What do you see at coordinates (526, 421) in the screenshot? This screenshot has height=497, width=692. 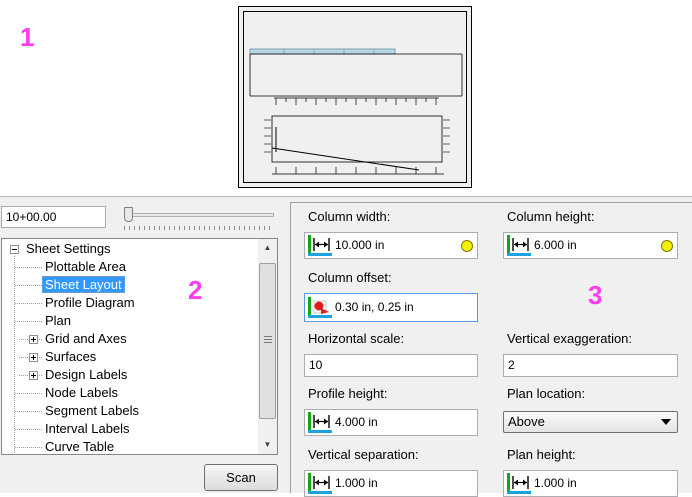 I see `plan-location-value: Above` at bounding box center [526, 421].